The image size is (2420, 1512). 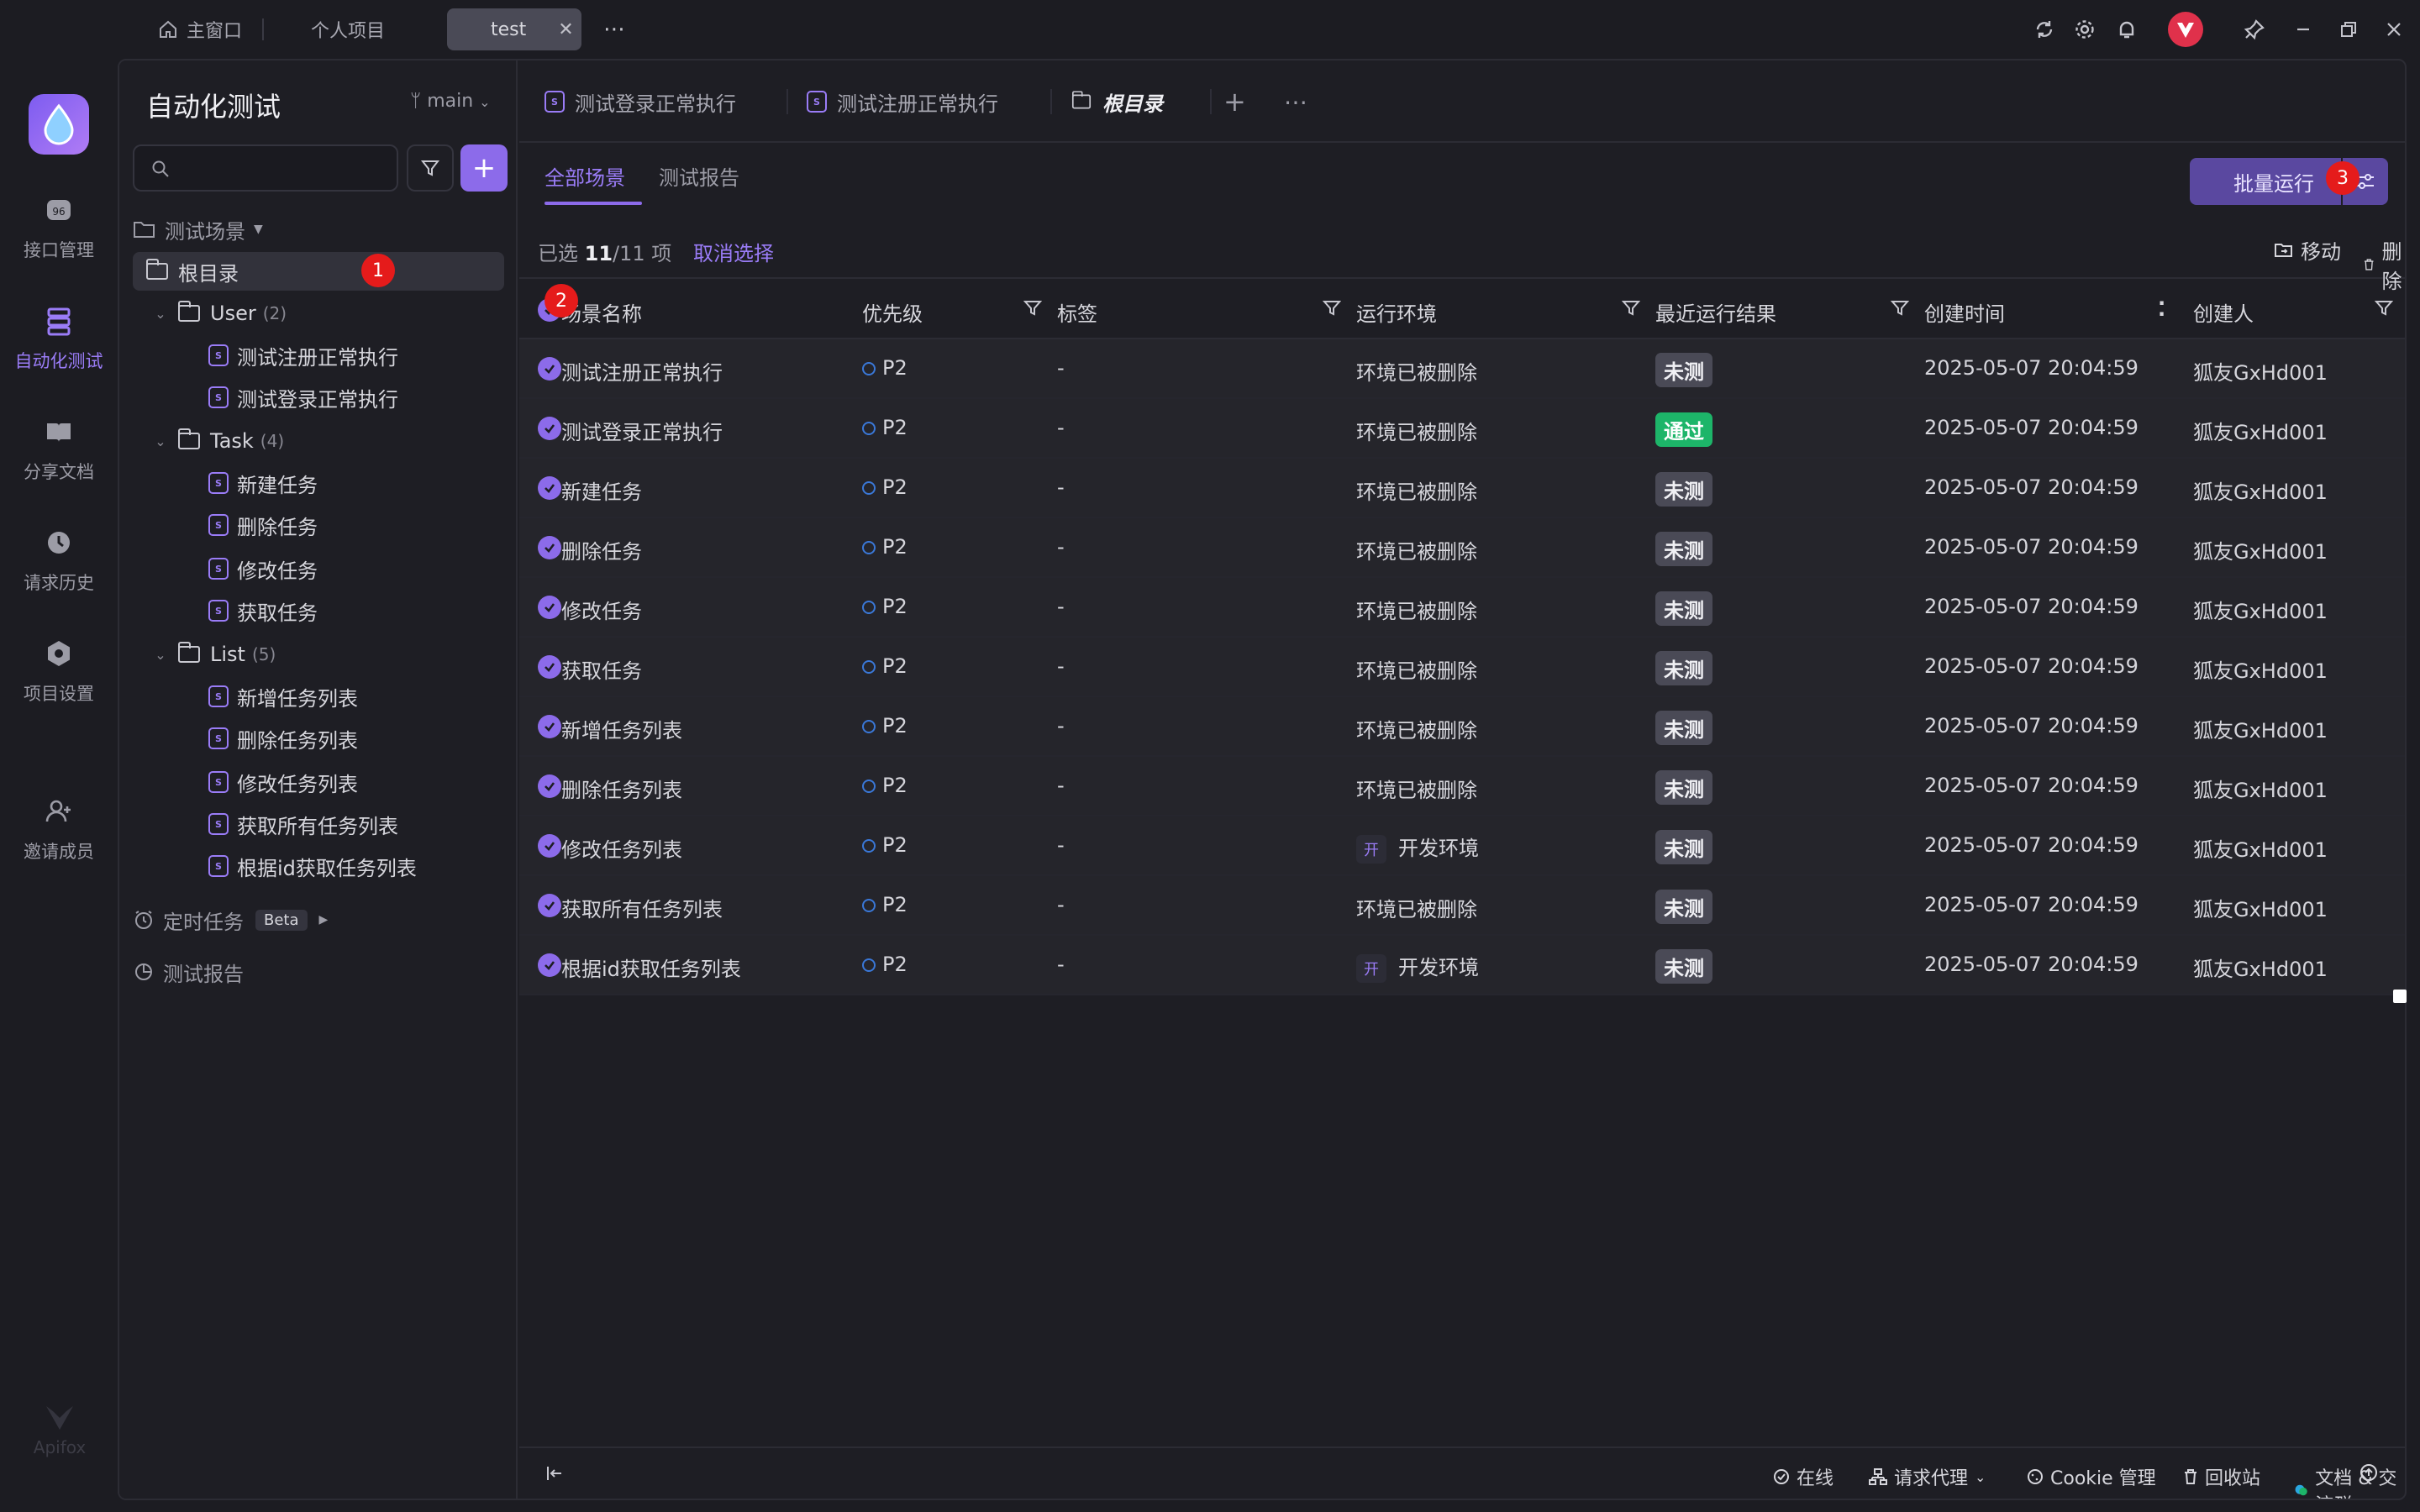 I want to click on close-icon: ✕, so click(x=566, y=29).